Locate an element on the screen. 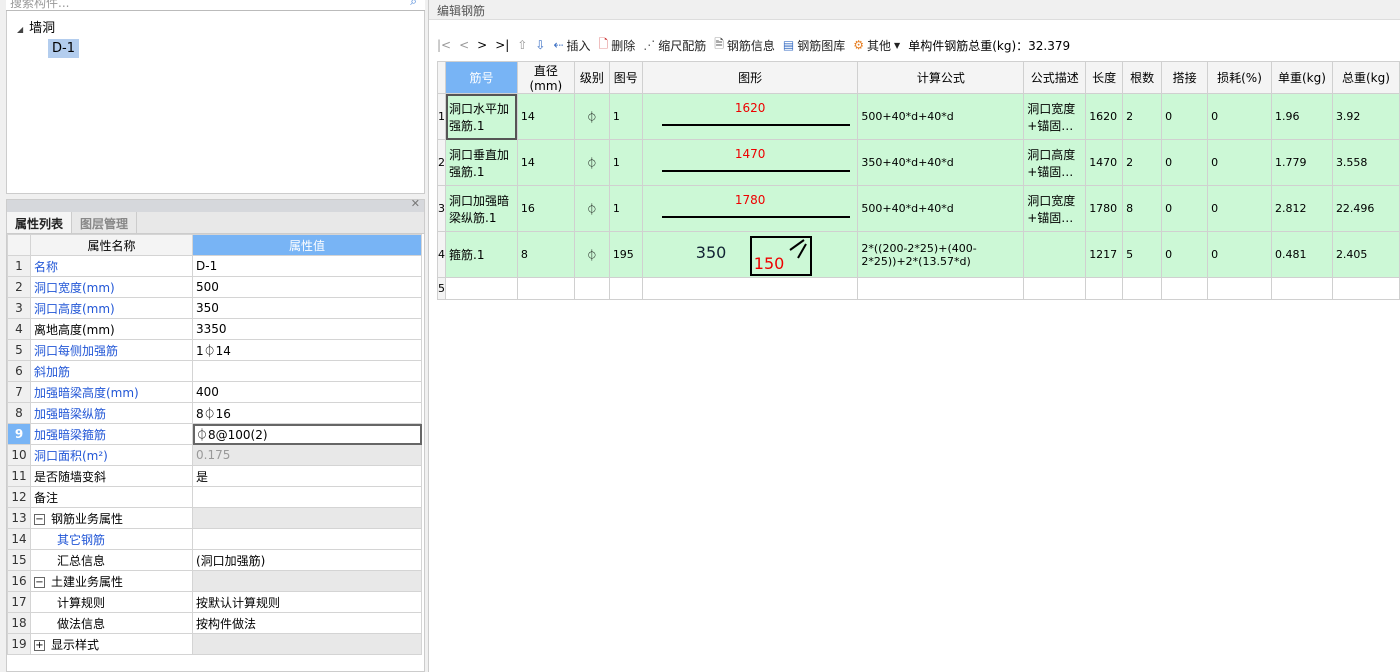 The height and width of the screenshot is (672, 1400). cell-dia: 8 is located at coordinates (545, 254).